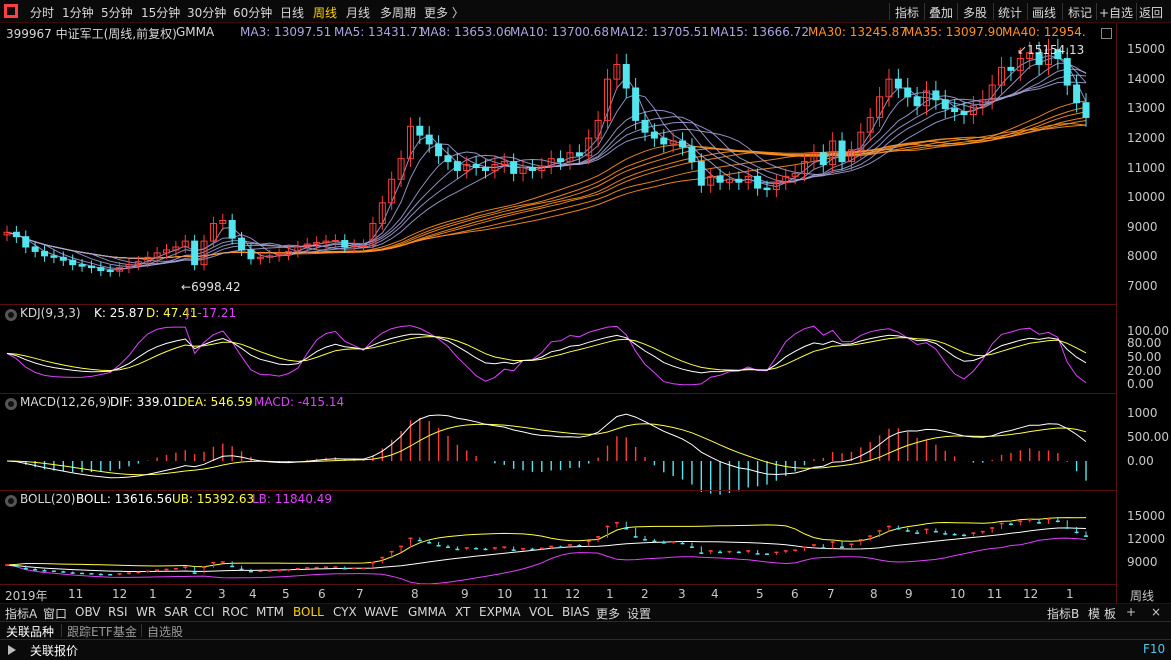 Image resolution: width=1171 pixels, height=660 pixels. Describe the element at coordinates (1142, 562) in the screenshot. I see `boll-y-tick: 9000` at that location.